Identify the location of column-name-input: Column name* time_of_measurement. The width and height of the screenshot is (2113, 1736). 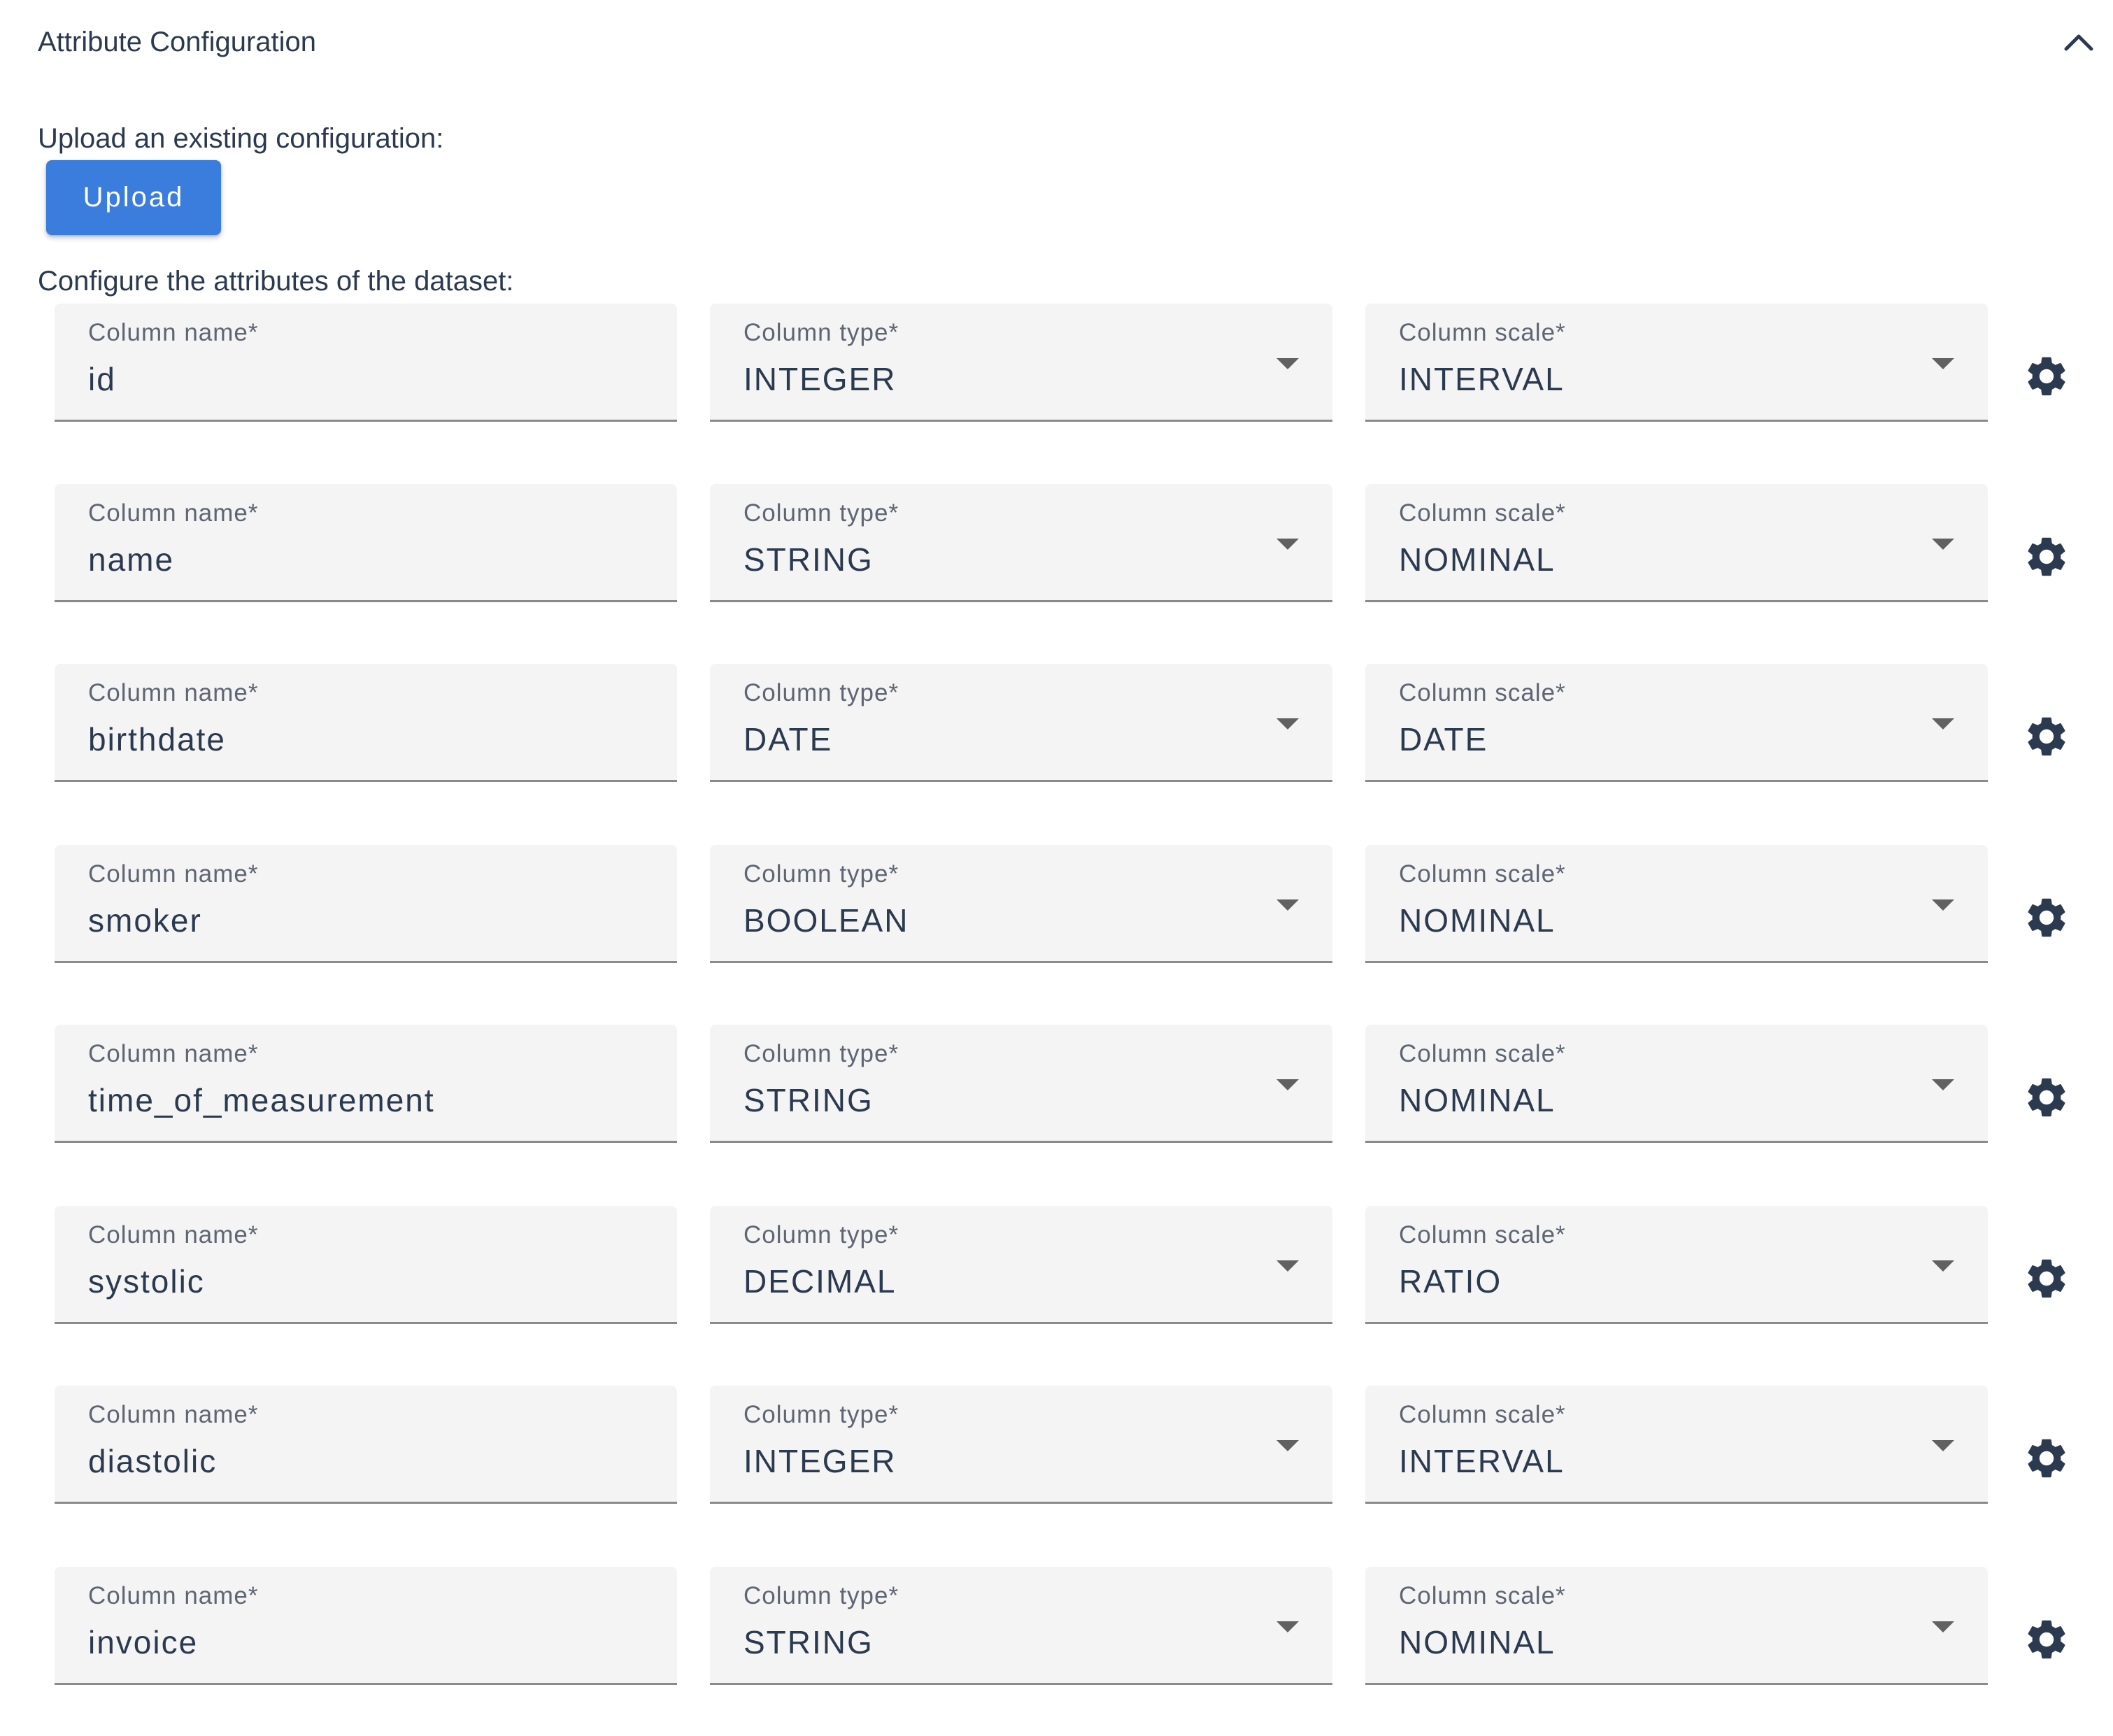
(366, 1084).